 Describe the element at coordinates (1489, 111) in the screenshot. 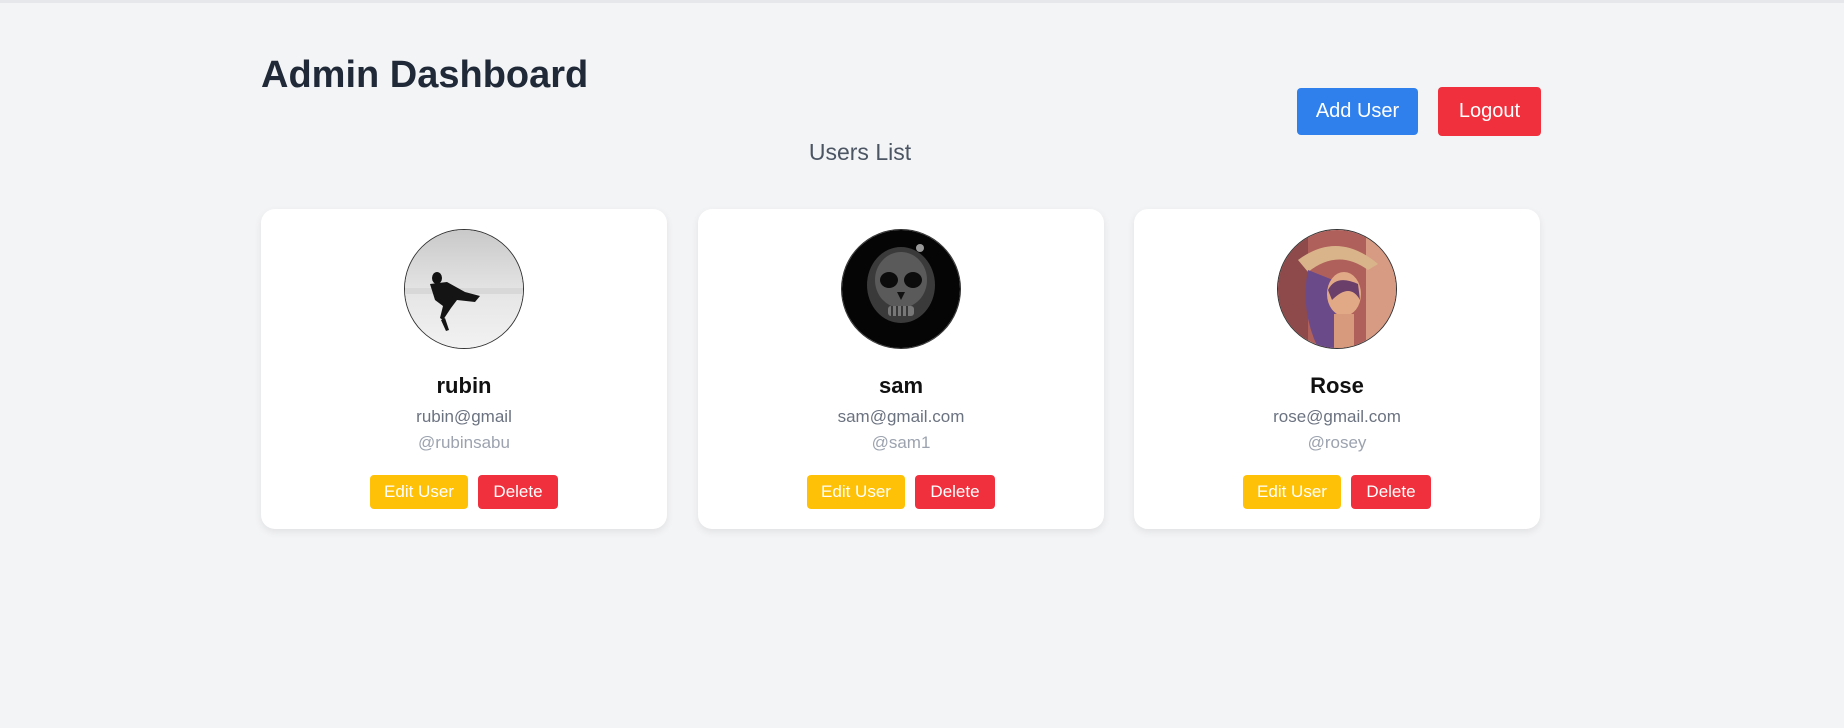

I see `logout-button: Logout` at that location.